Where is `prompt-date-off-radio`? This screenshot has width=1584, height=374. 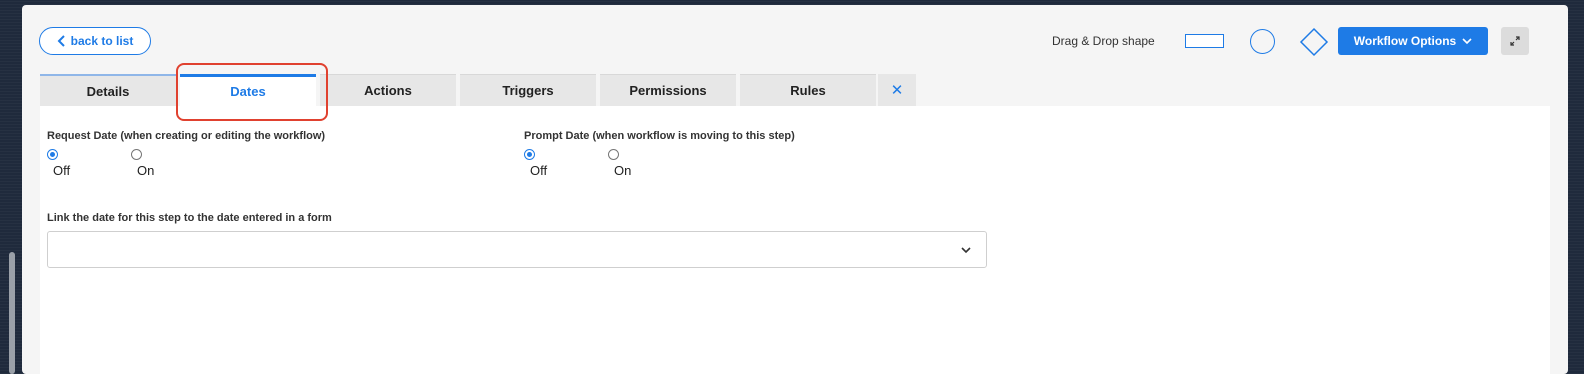 prompt-date-off-radio is located at coordinates (529, 154).